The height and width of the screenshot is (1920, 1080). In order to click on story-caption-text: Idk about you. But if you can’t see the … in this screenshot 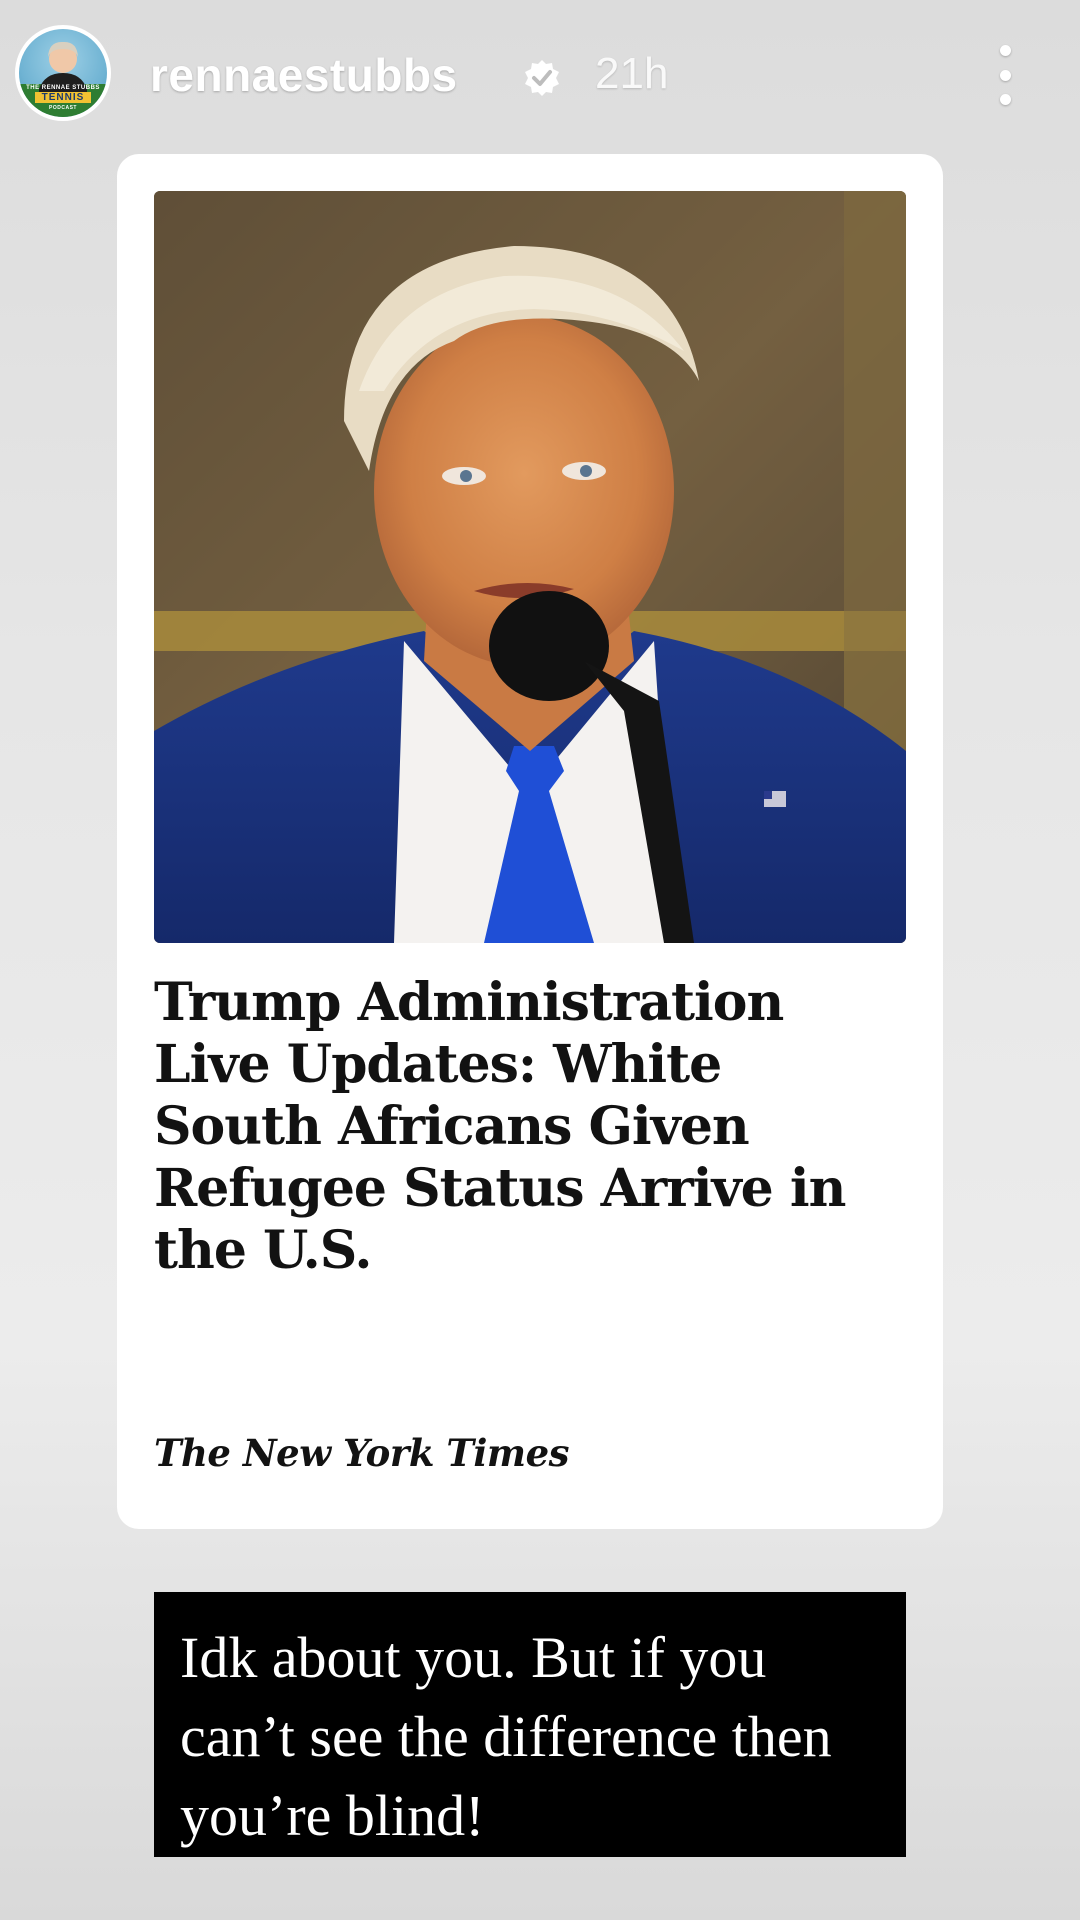, I will do `click(506, 1736)`.